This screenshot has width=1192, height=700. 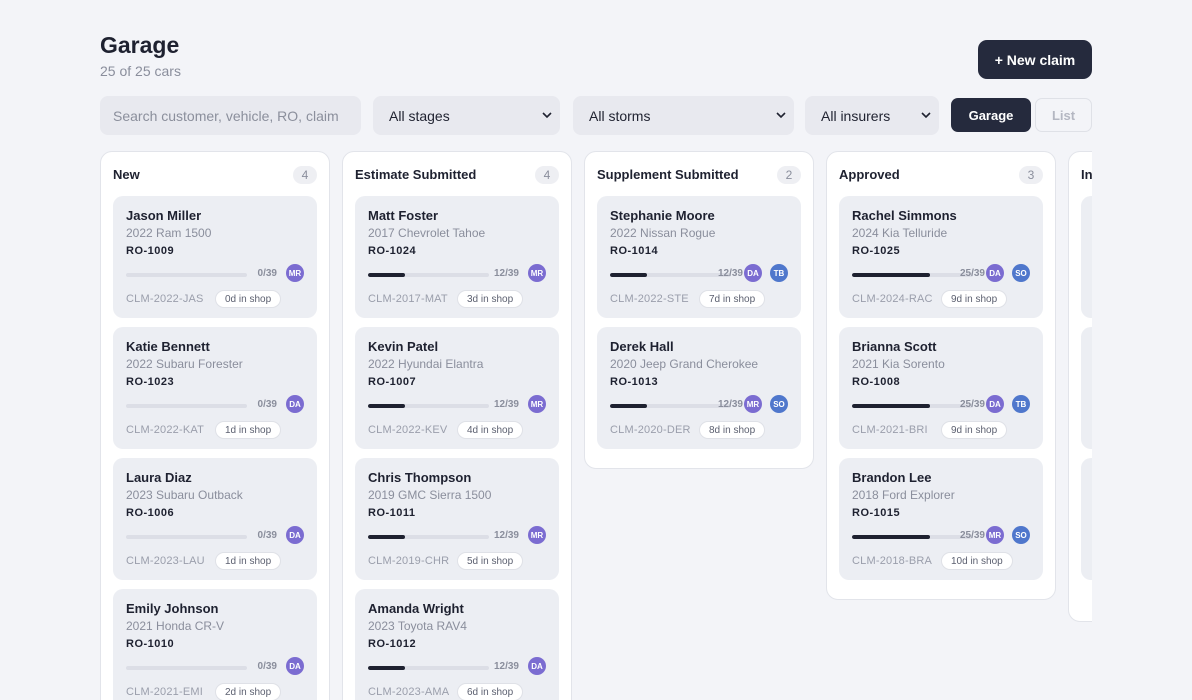 What do you see at coordinates (547, 175) in the screenshot?
I see `column-count-badge: 4` at bounding box center [547, 175].